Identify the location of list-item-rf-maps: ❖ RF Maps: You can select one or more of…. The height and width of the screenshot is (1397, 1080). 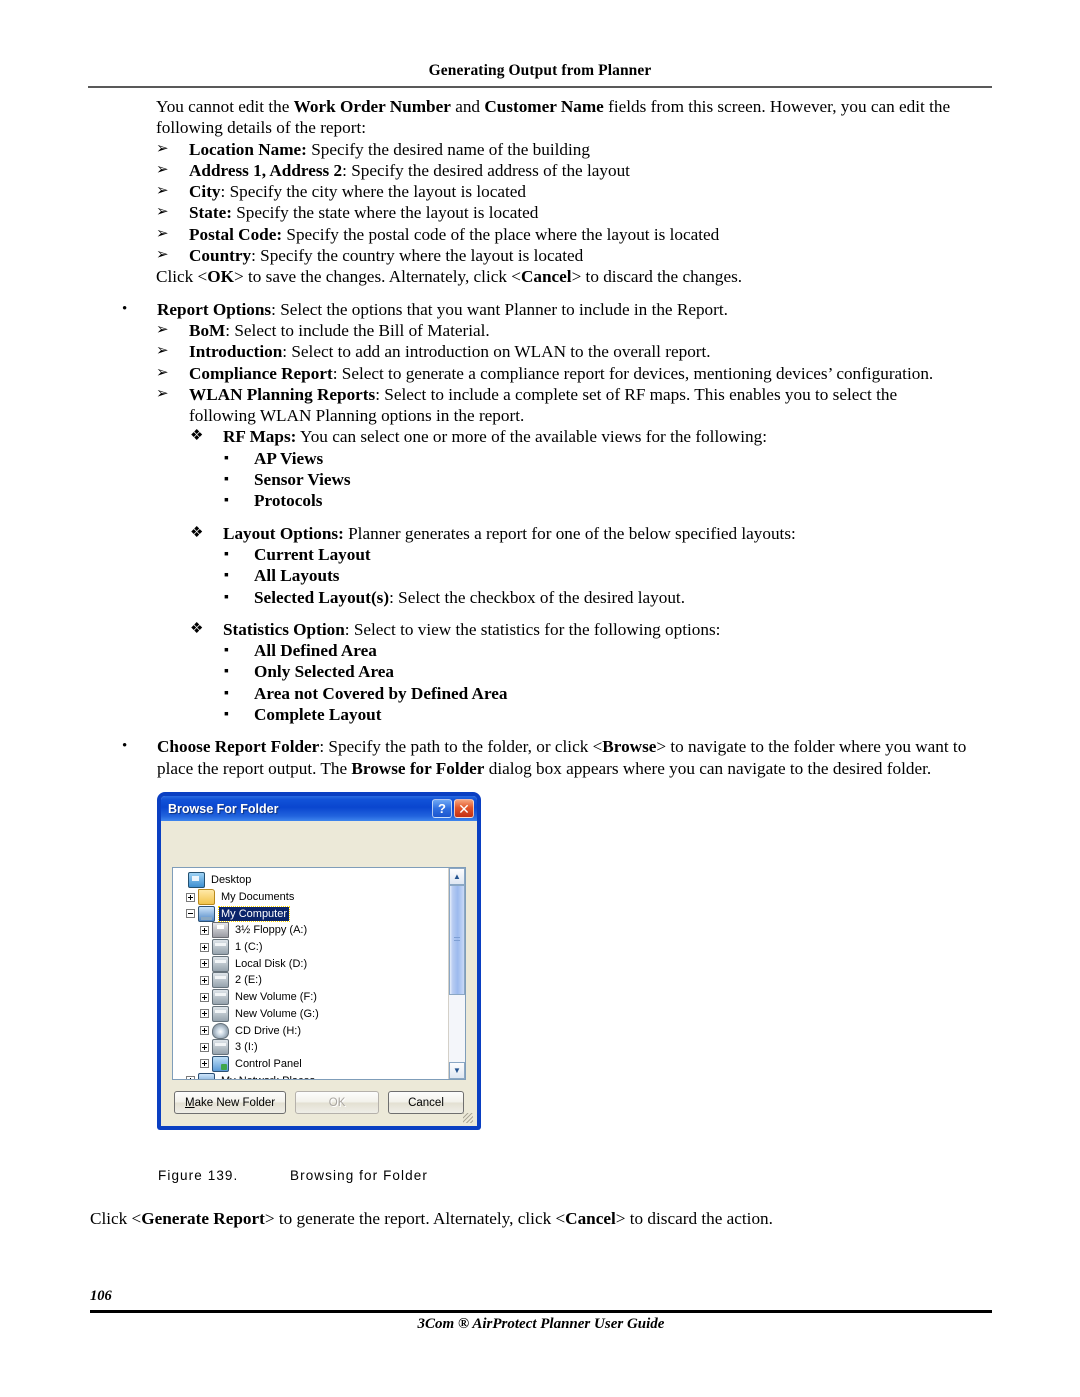
(579, 436).